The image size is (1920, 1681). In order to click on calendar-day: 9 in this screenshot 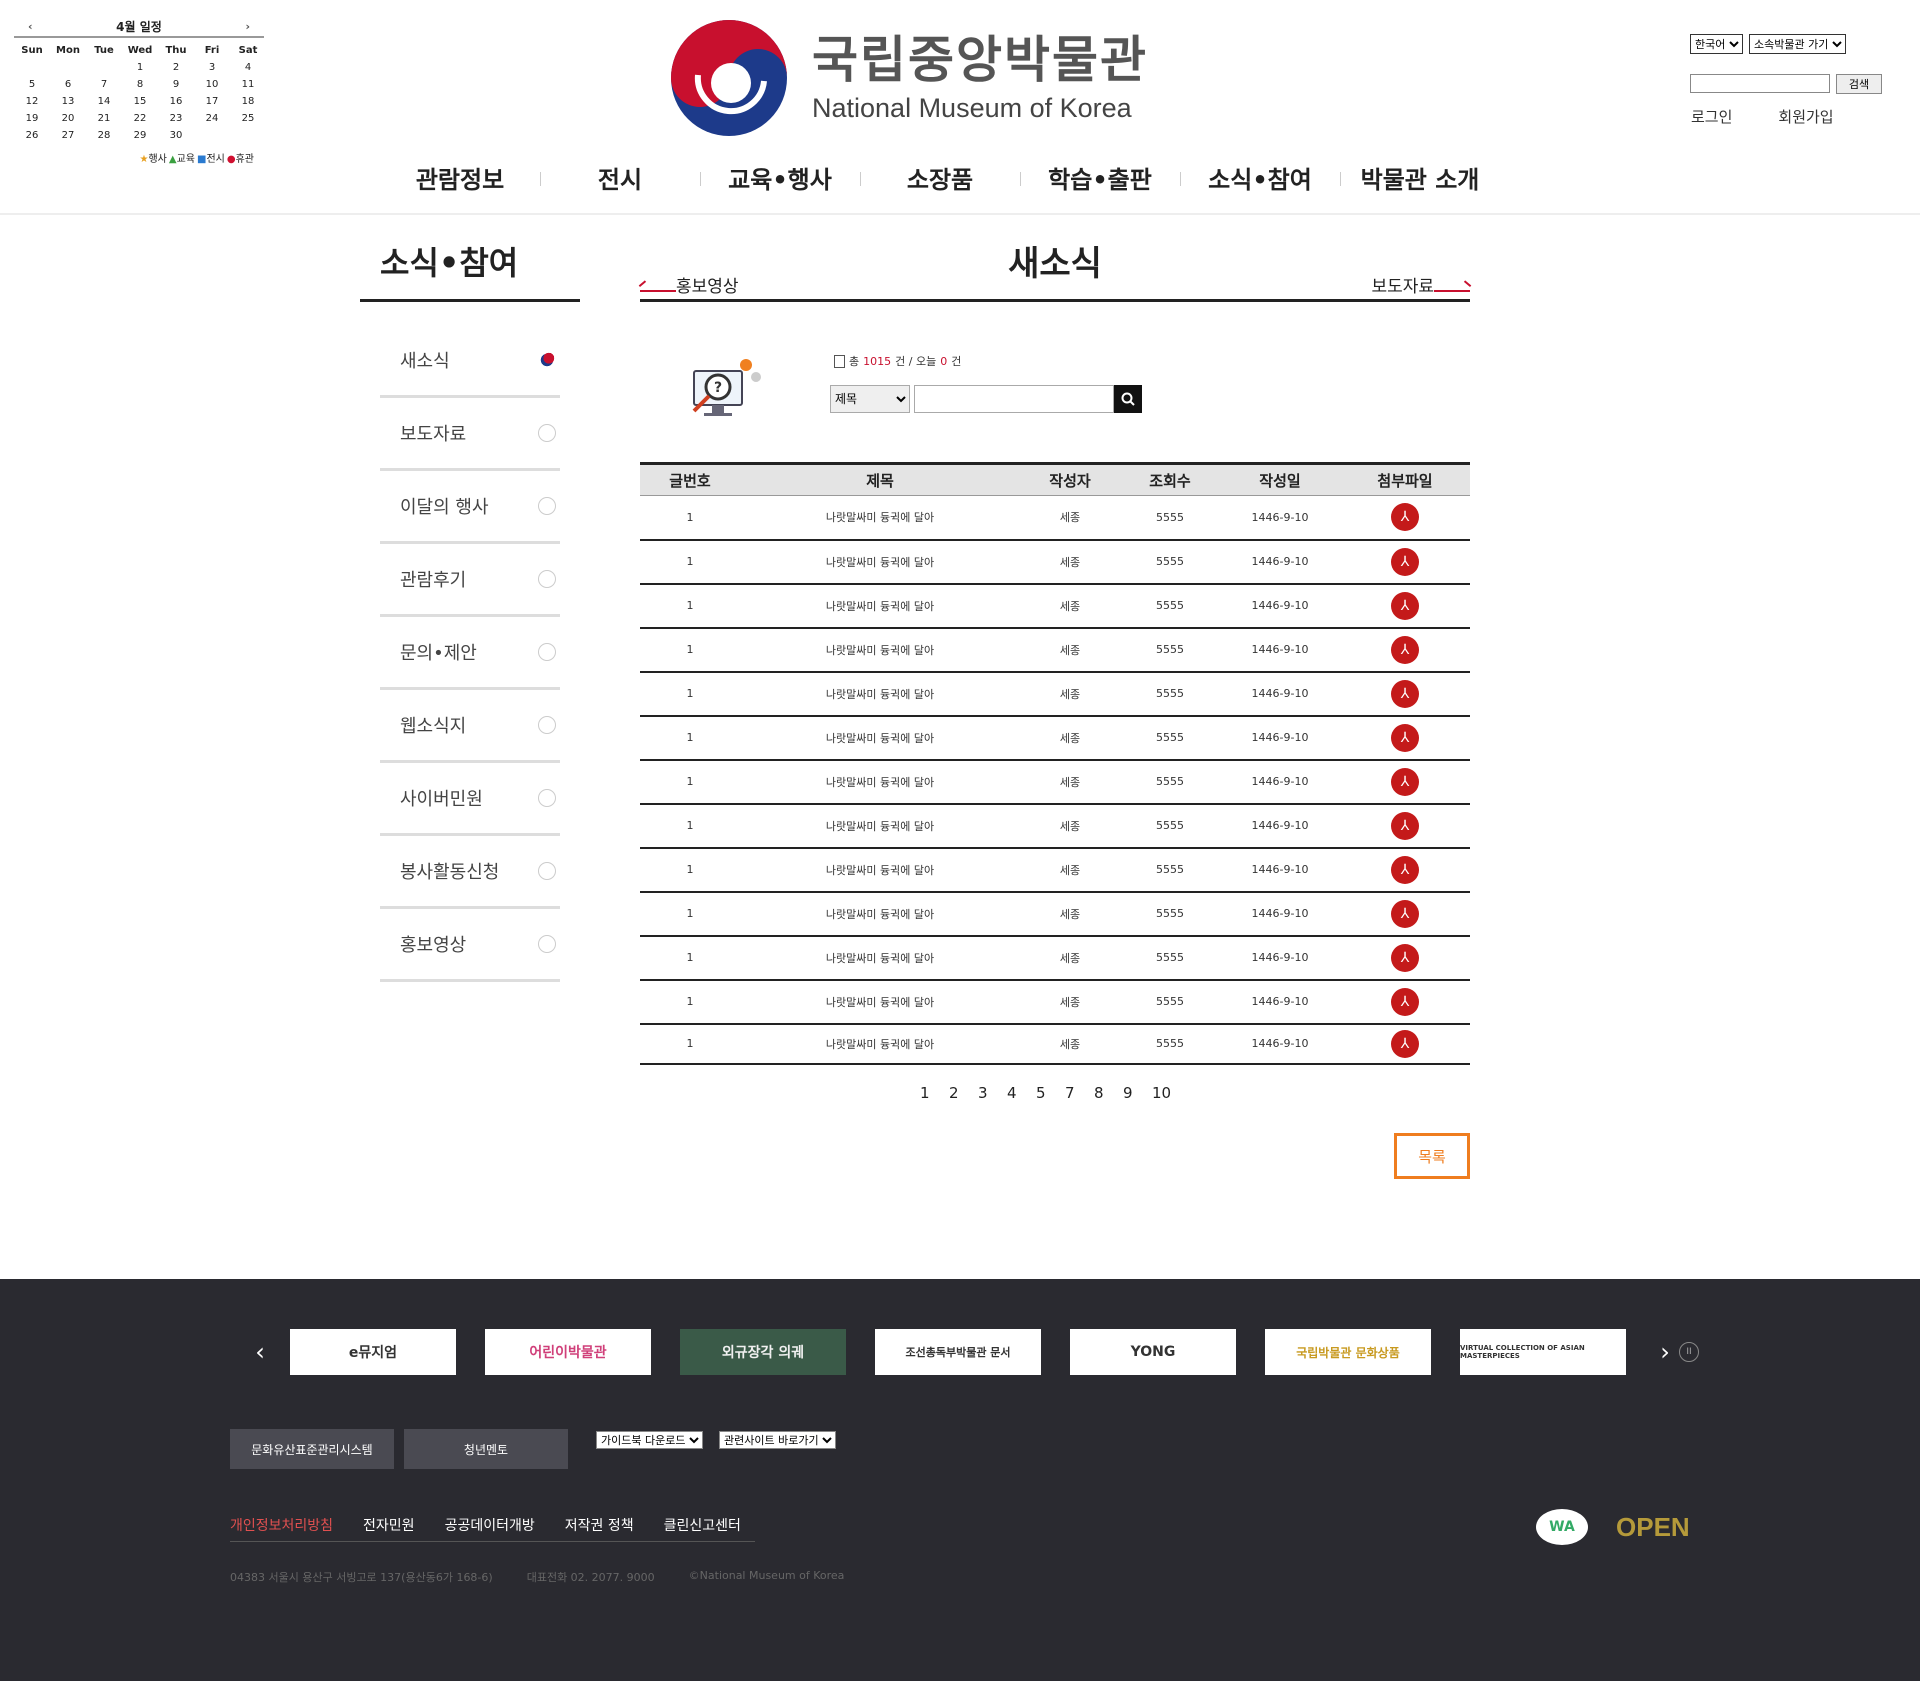, I will do `click(176, 84)`.